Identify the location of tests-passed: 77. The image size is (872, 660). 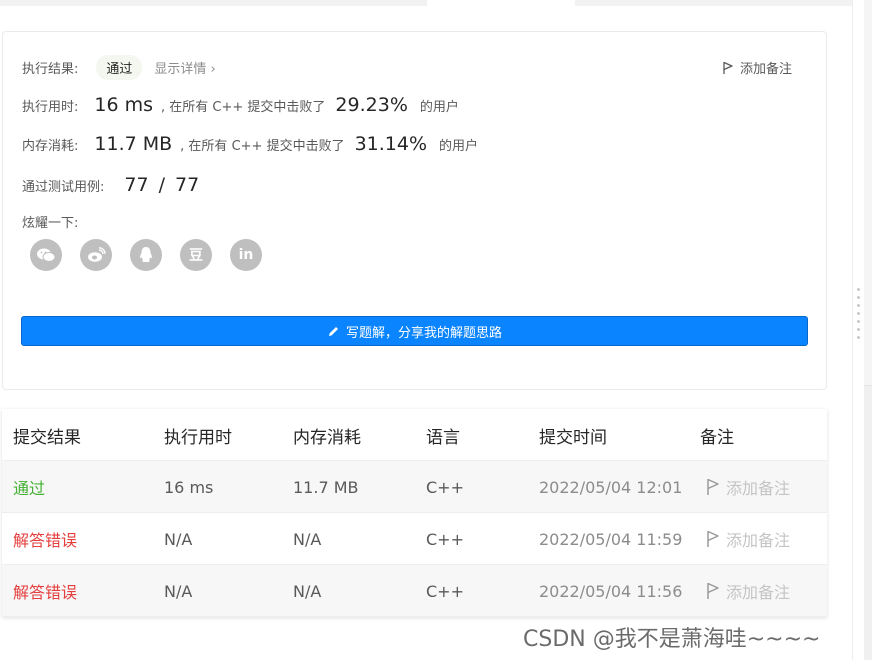
(136, 185).